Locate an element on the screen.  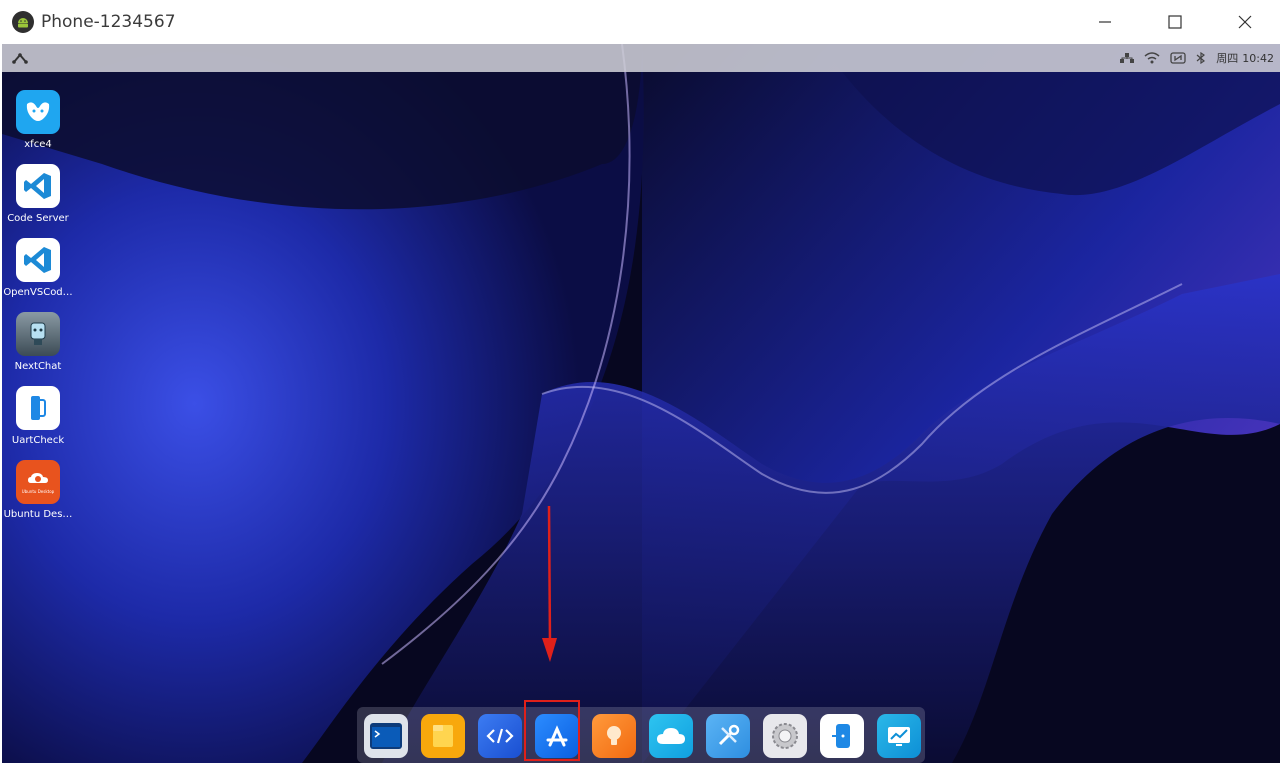
minimize-icon is located at coordinates (1105, 22).